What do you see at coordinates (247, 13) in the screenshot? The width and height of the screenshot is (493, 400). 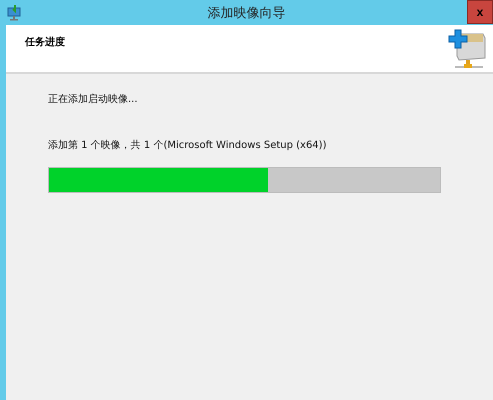 I see `window-title: 添加映像向导` at bounding box center [247, 13].